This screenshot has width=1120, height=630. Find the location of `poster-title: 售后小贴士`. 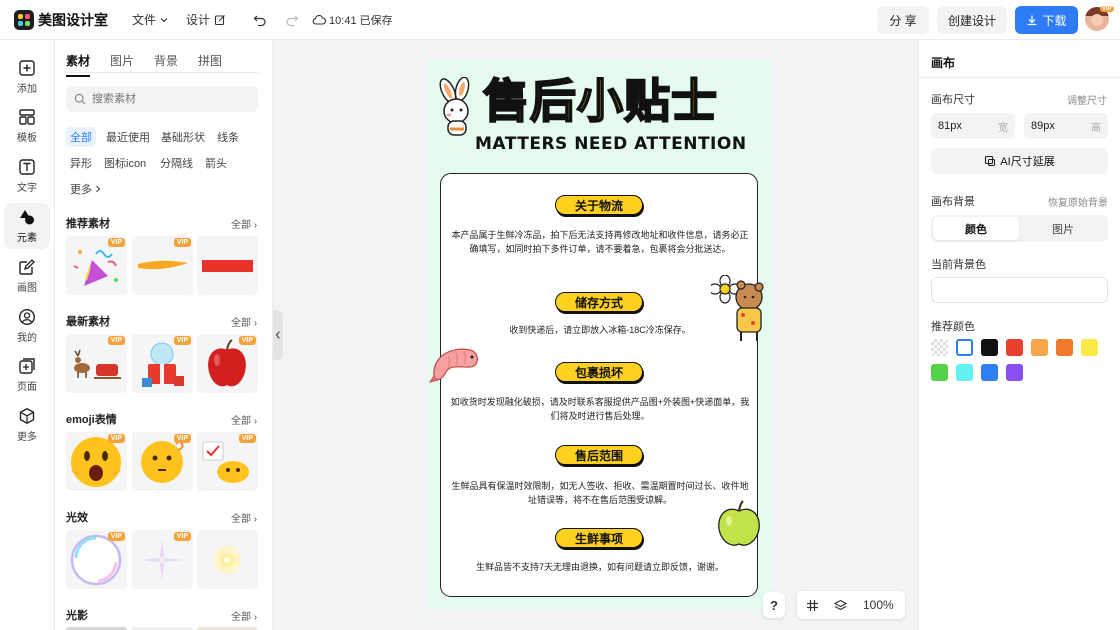

poster-title: 售后小贴士 is located at coordinates (600, 101).